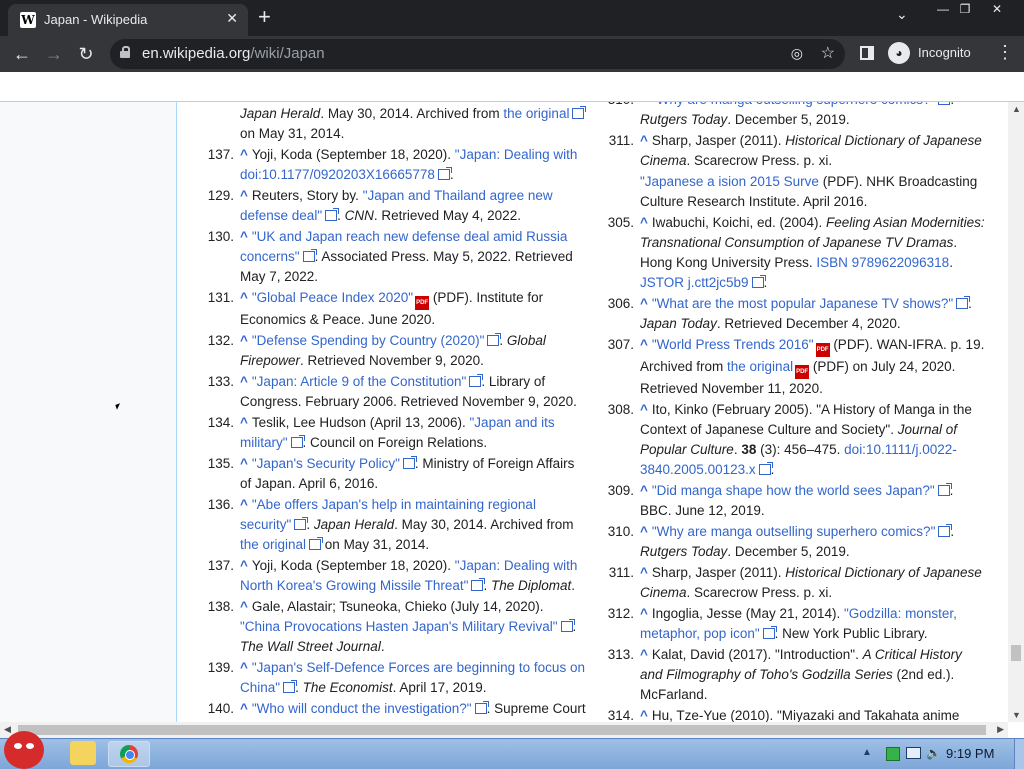  What do you see at coordinates (220, 667) in the screenshot?
I see `reference-number: 139.` at bounding box center [220, 667].